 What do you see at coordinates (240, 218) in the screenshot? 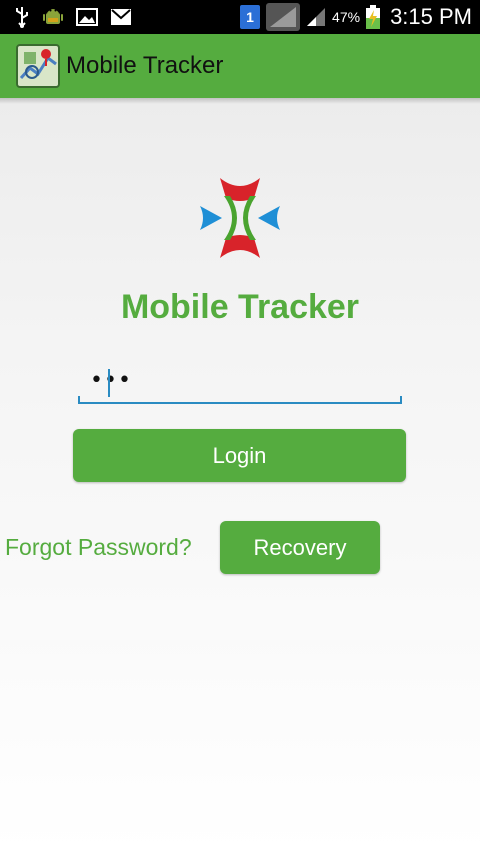
I see `brand-logo-icon` at bounding box center [240, 218].